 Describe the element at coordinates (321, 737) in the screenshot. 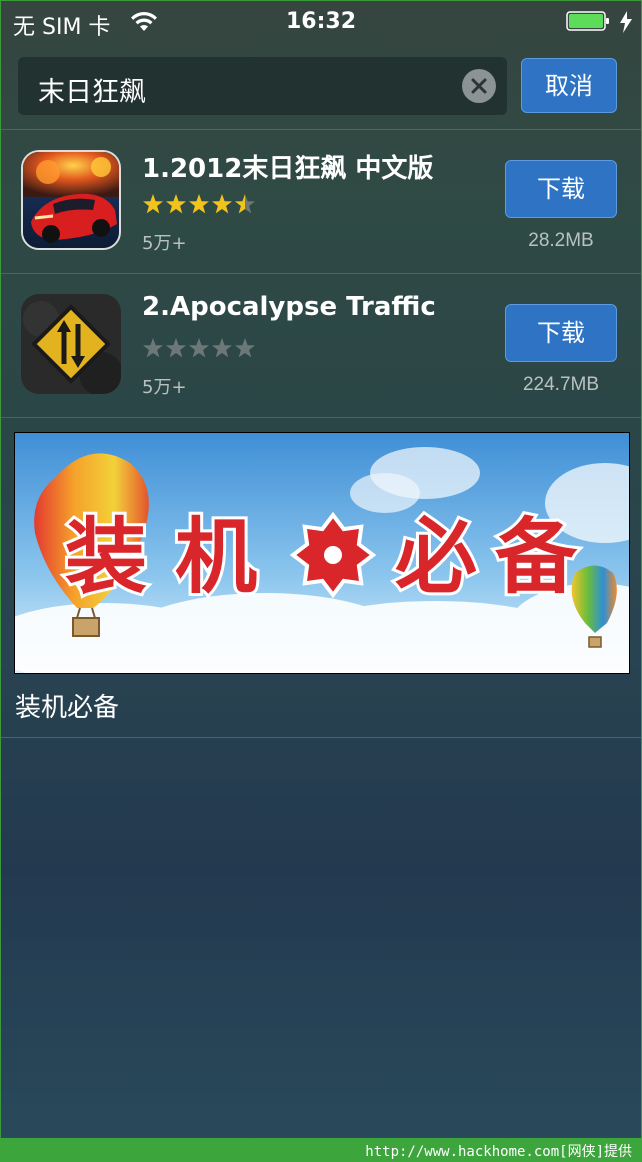

I see `divider` at that location.